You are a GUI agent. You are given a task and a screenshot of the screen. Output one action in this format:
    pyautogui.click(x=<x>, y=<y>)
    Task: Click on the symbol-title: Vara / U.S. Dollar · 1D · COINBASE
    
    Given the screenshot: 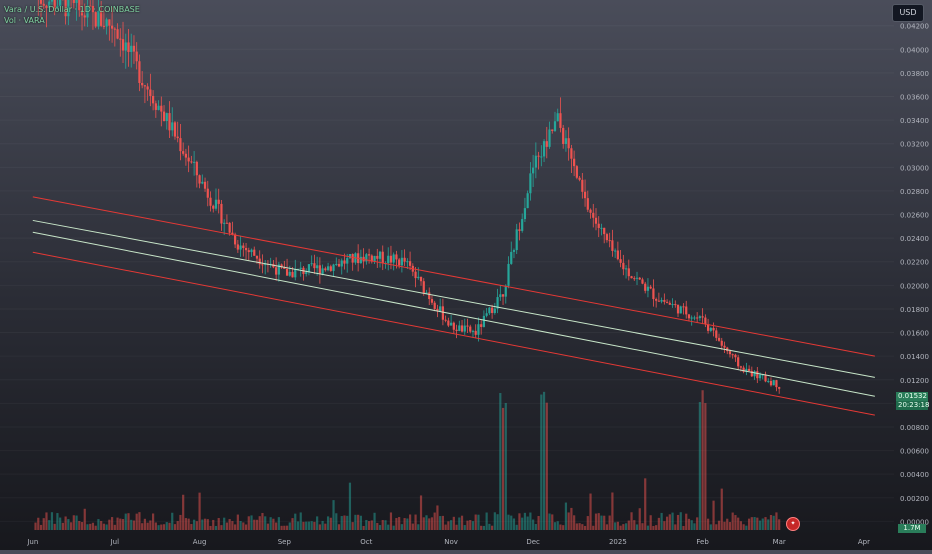 What is the action you would take?
    pyautogui.click(x=72, y=9)
    